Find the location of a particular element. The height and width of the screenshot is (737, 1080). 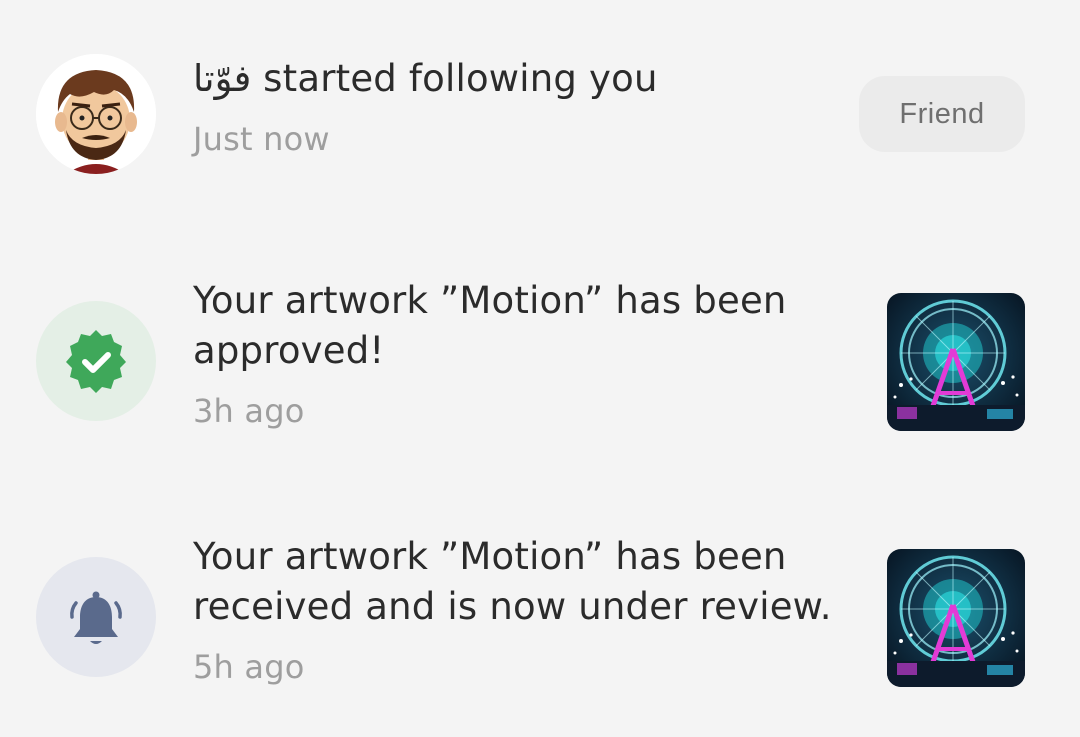

user-avatar is located at coordinates (96, 114).